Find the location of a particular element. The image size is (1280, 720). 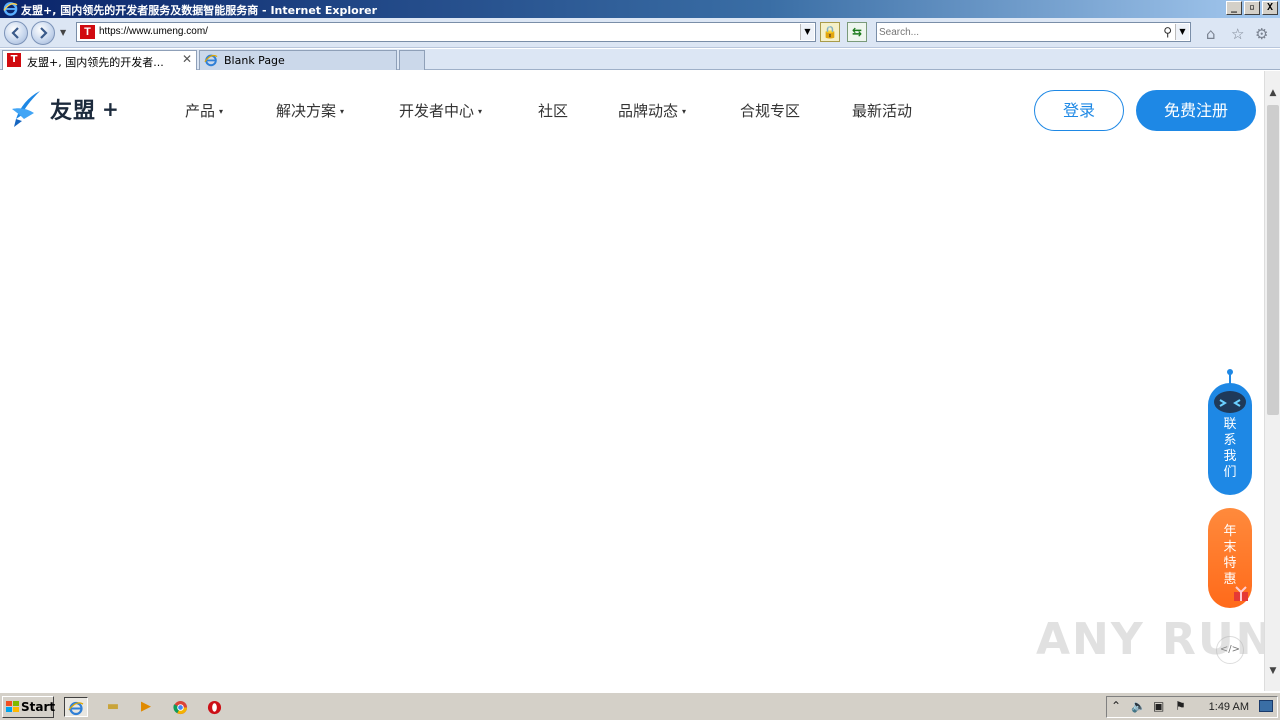

scroll-up-icon: ▲ is located at coordinates (1272, 93).